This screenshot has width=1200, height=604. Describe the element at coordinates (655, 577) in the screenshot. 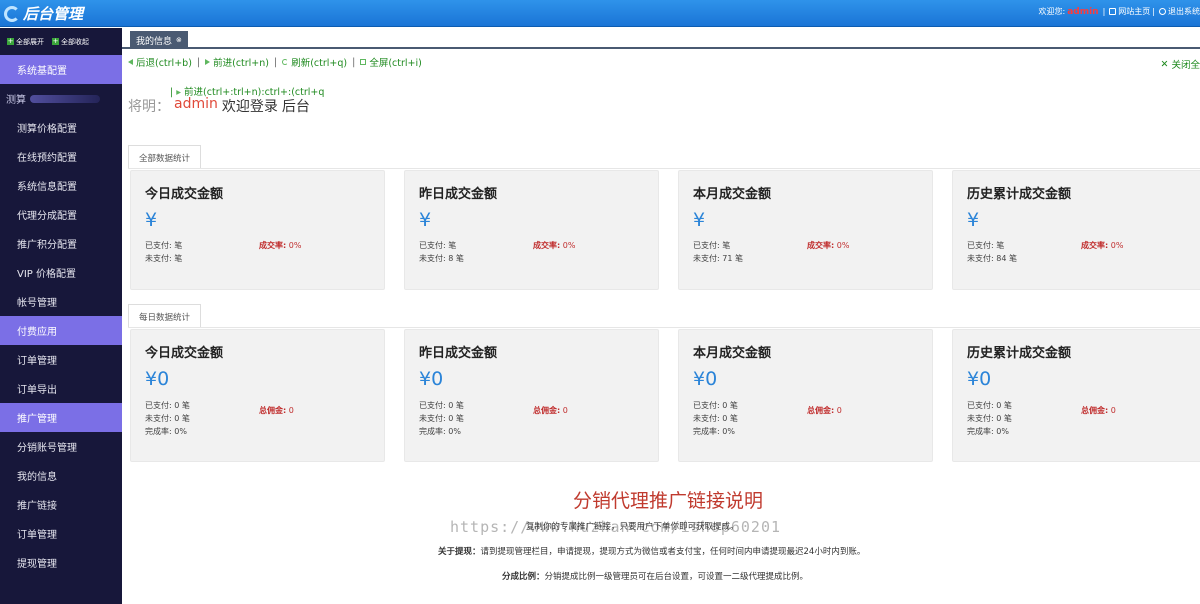

I see `explain-line-3: 分成比例：分销提成比例一级管理员可在后台设置，可设置一二级代理提成比例。` at that location.